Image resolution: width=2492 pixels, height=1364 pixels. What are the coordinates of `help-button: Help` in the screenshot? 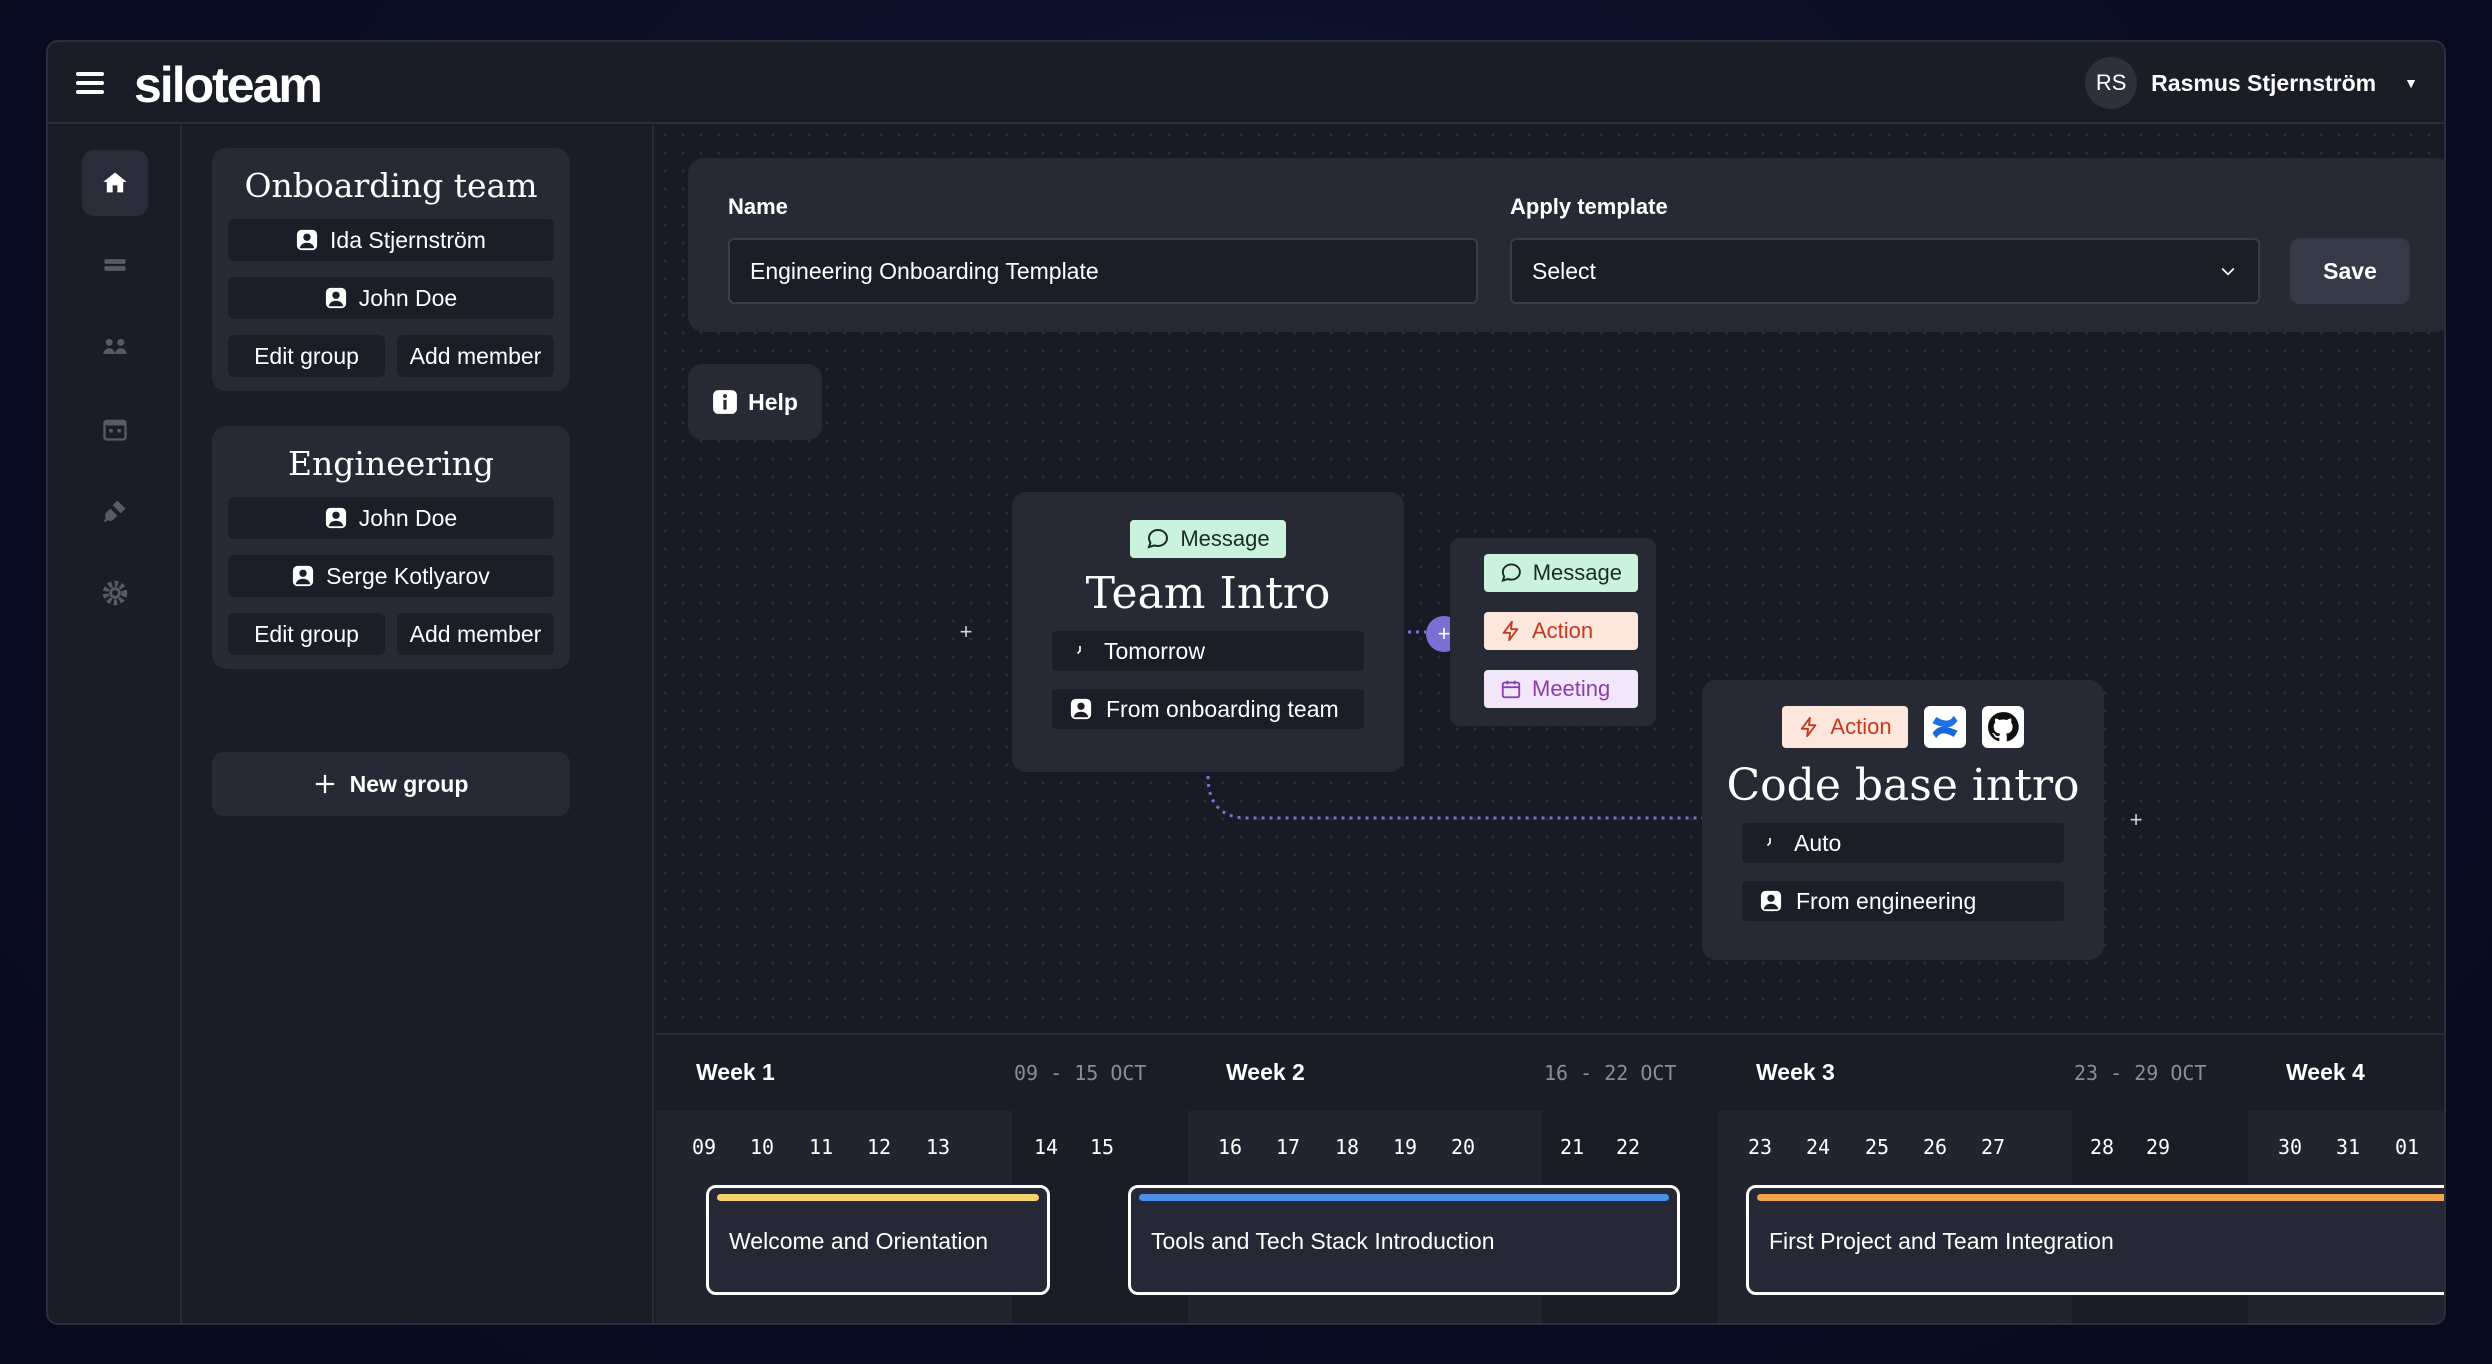 It's located at (755, 402).